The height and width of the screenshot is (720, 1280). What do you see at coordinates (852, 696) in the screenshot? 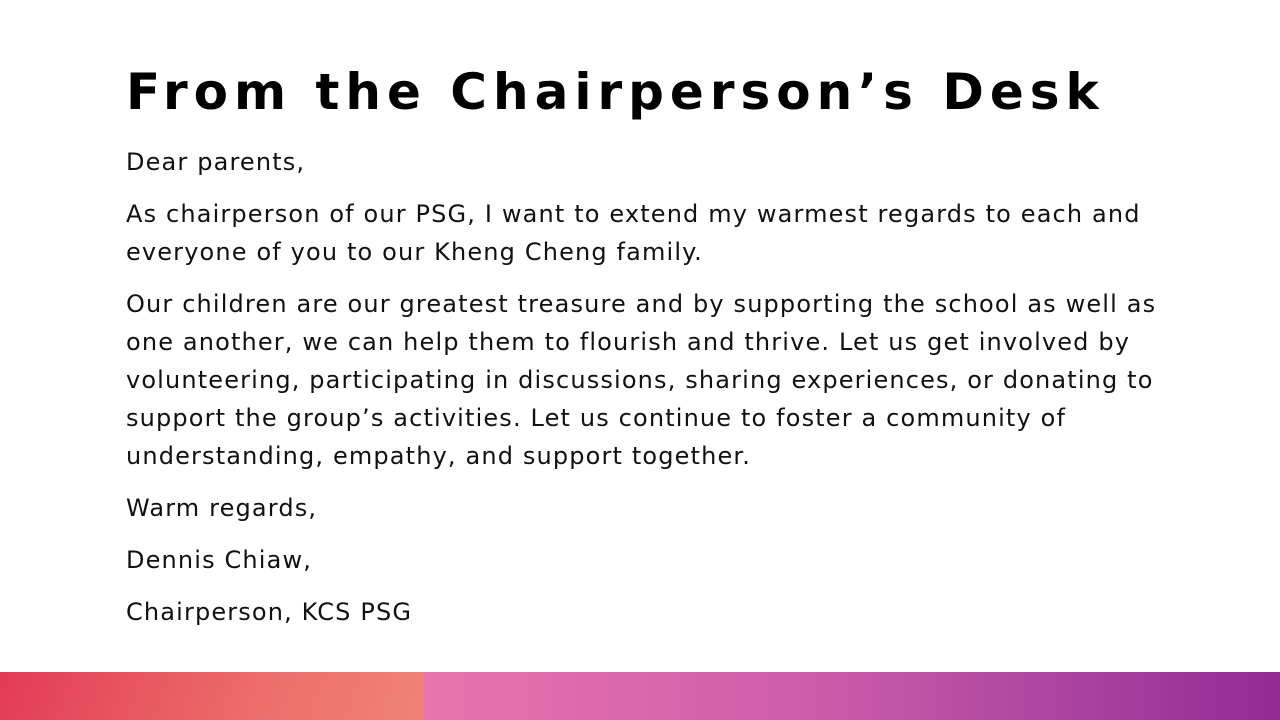
I see `footer-bar-right-segment` at bounding box center [852, 696].